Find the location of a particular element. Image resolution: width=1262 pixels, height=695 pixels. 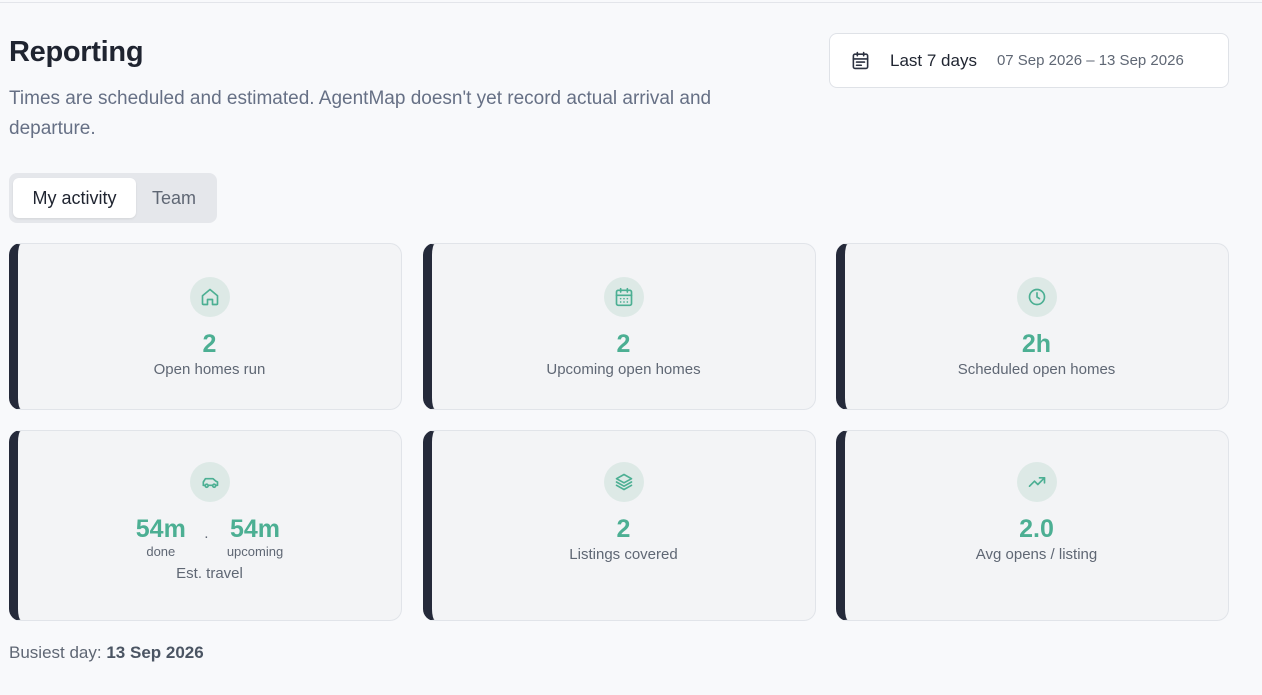

listings-covered-value: 2 is located at coordinates (623, 529).